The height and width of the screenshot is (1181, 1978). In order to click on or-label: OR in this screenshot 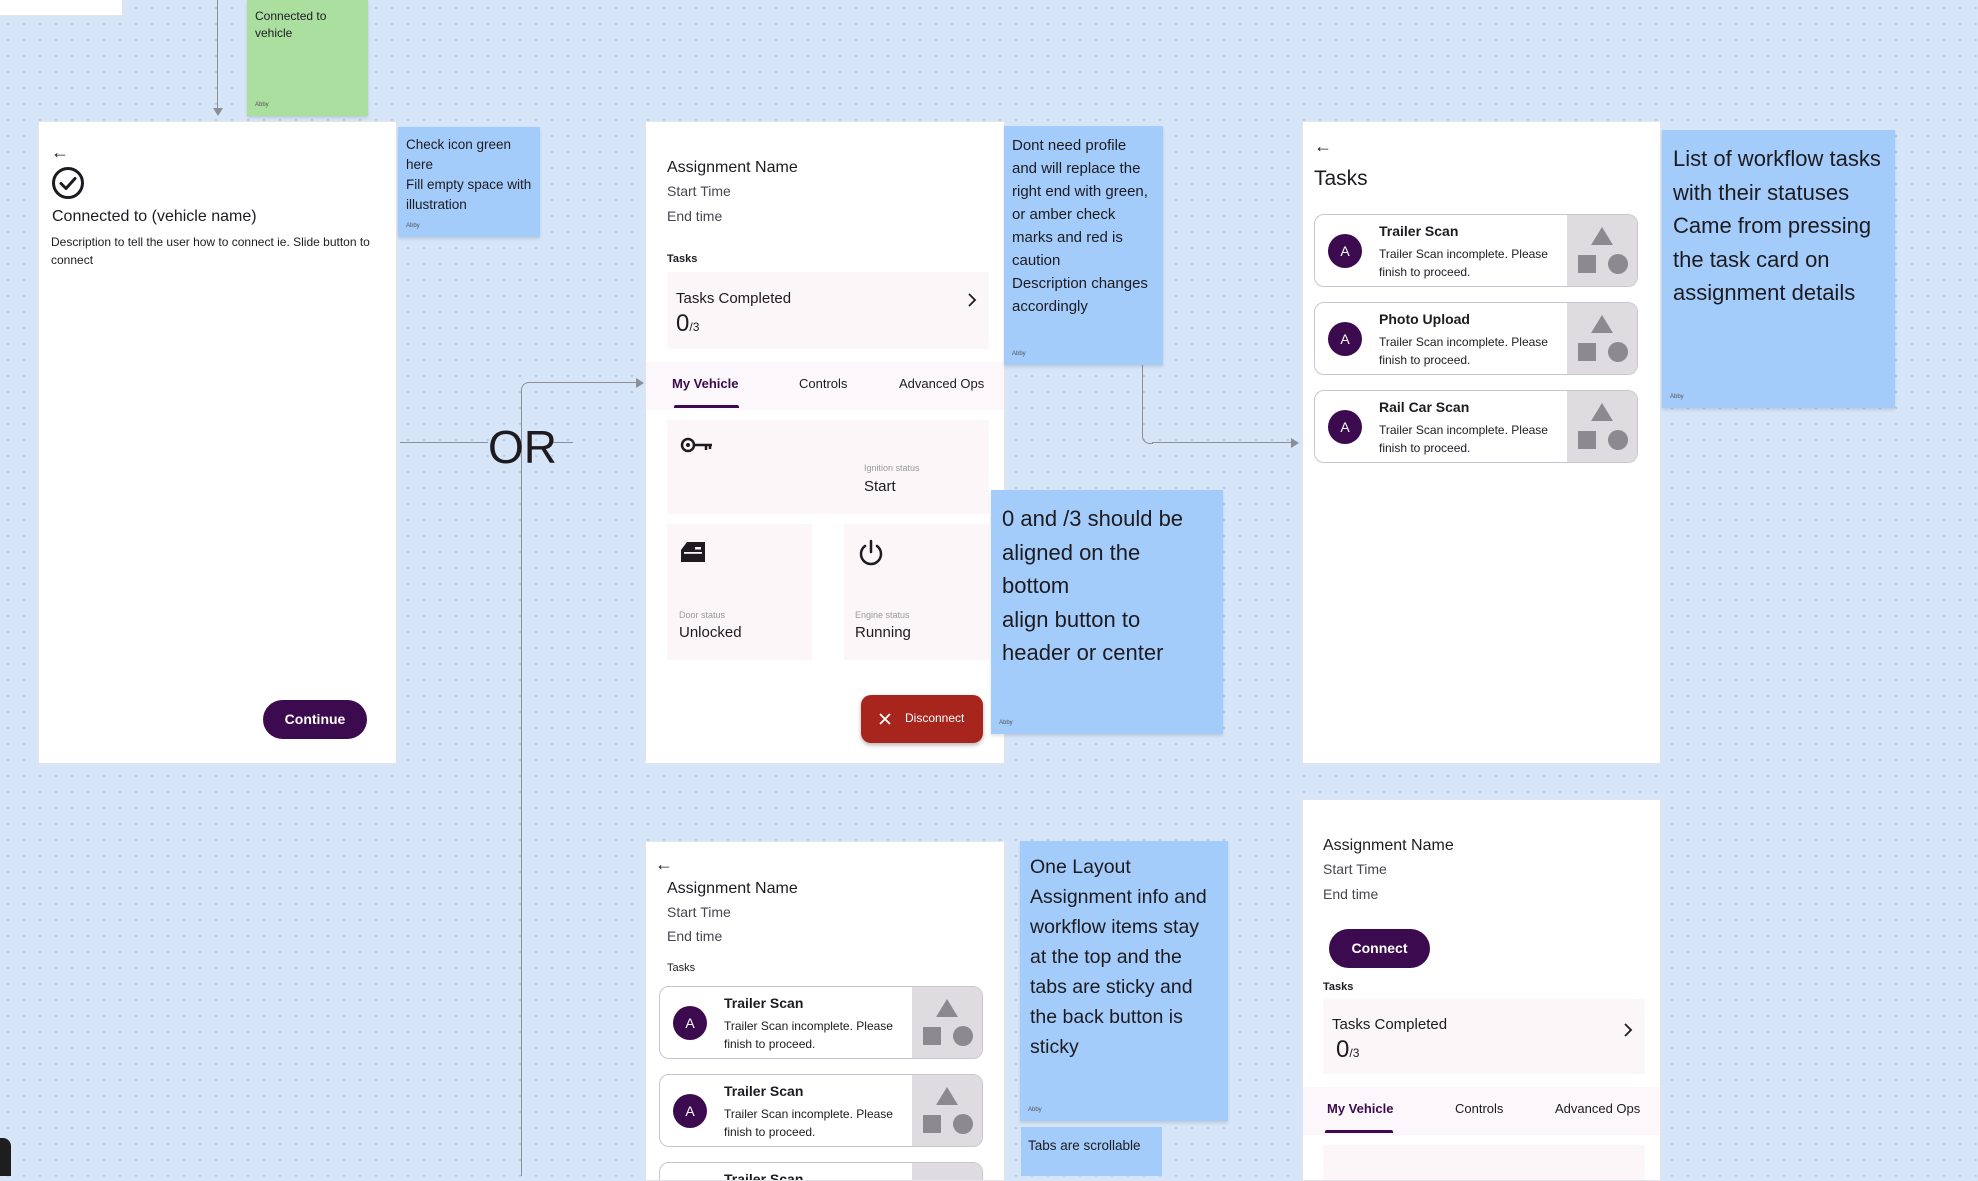, I will do `click(522, 447)`.